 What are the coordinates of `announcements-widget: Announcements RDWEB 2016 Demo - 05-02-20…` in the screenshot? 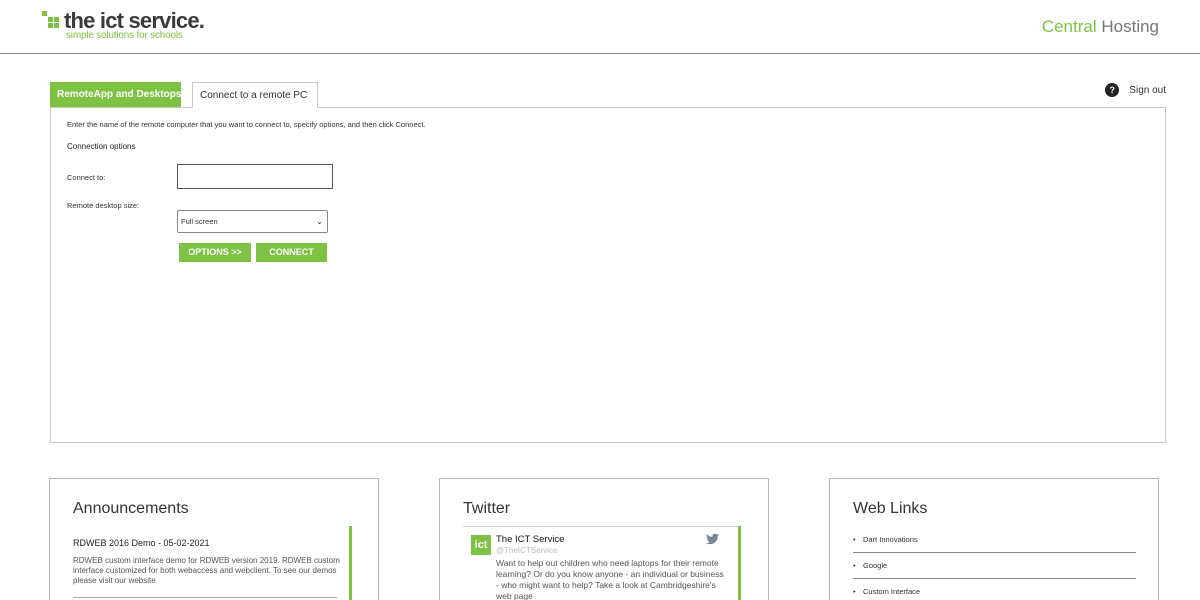 It's located at (214, 539).